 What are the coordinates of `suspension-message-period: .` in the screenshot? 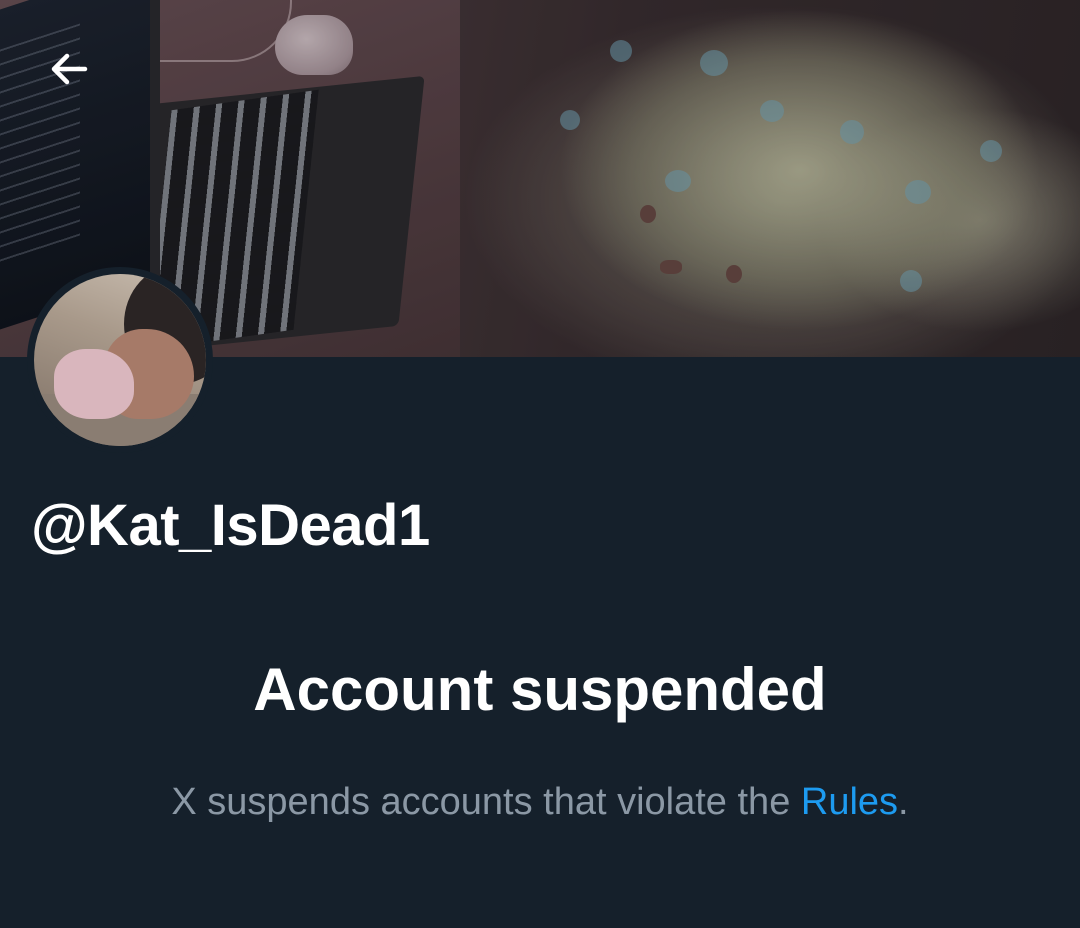 It's located at (903, 802).